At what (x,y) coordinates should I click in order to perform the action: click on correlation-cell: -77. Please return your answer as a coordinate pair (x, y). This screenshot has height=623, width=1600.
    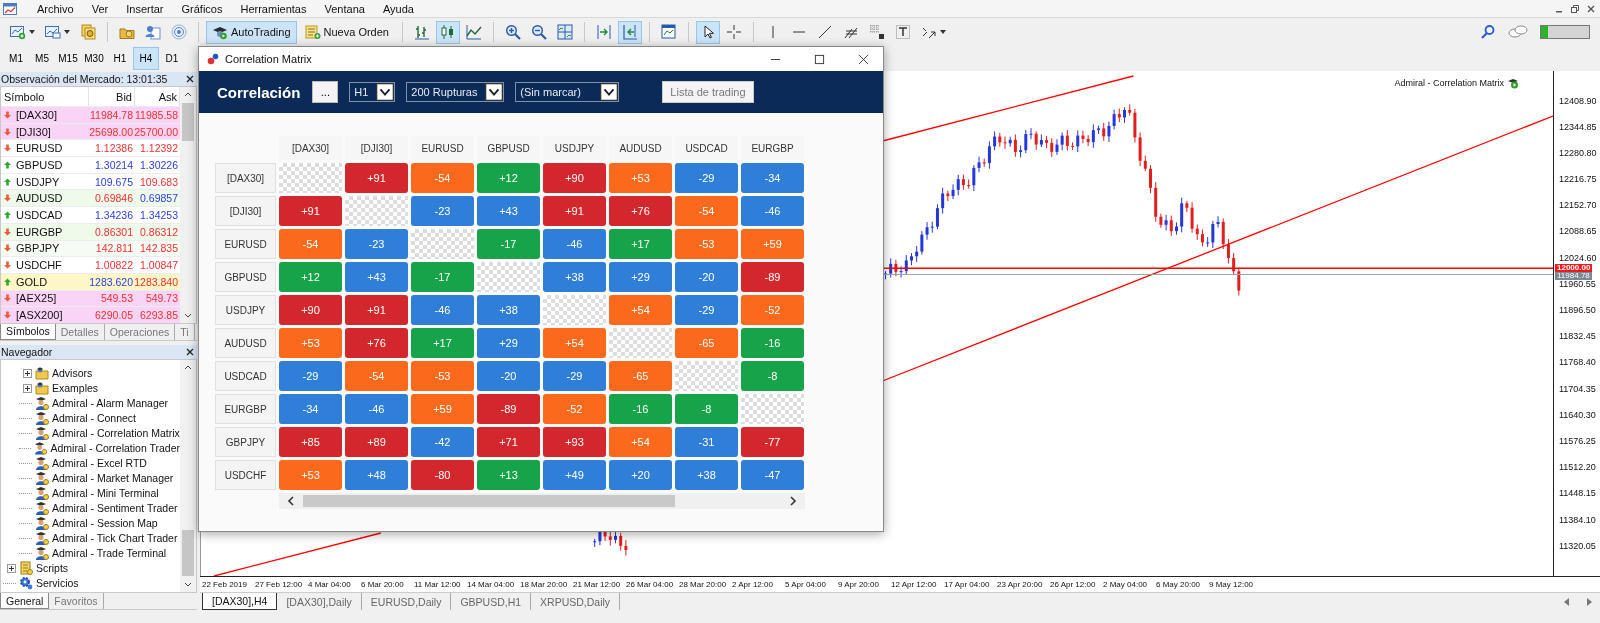
    Looking at the image, I should click on (772, 442).